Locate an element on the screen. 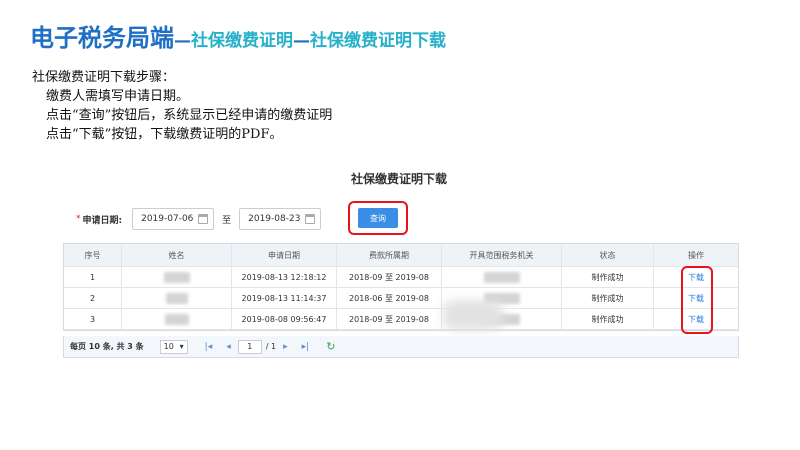  query-button: 查询 is located at coordinates (378, 218).